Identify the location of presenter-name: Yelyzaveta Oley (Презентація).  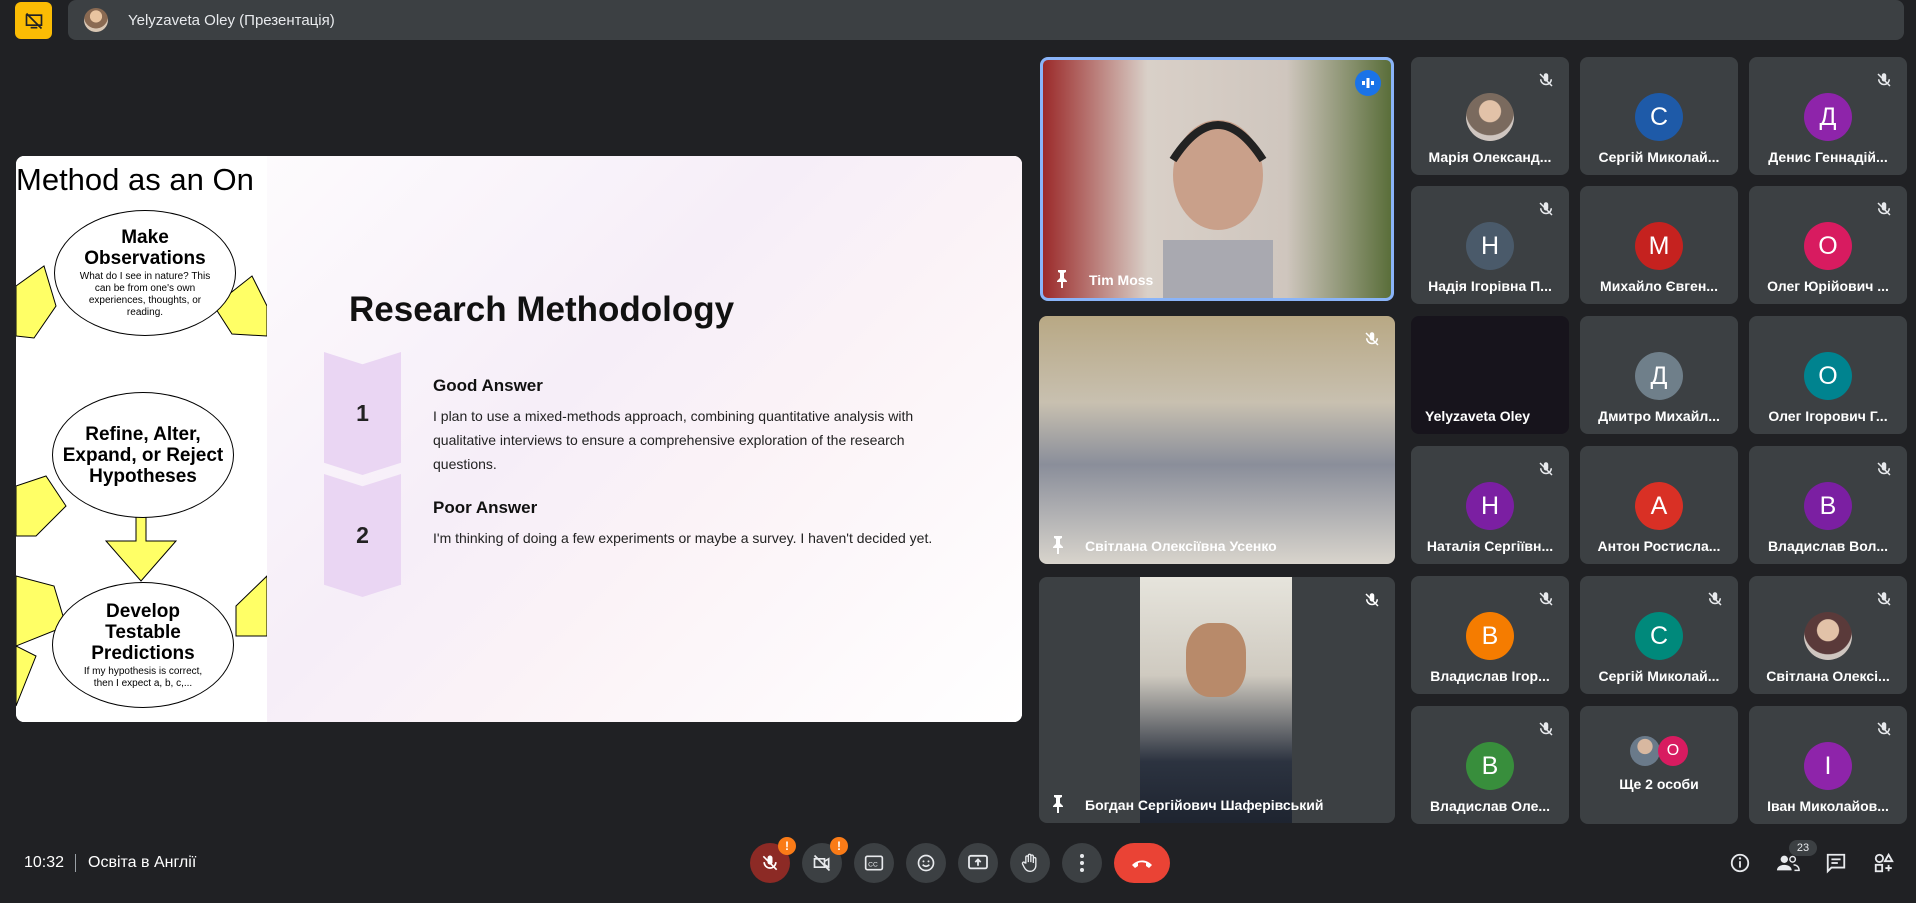
(231, 20).